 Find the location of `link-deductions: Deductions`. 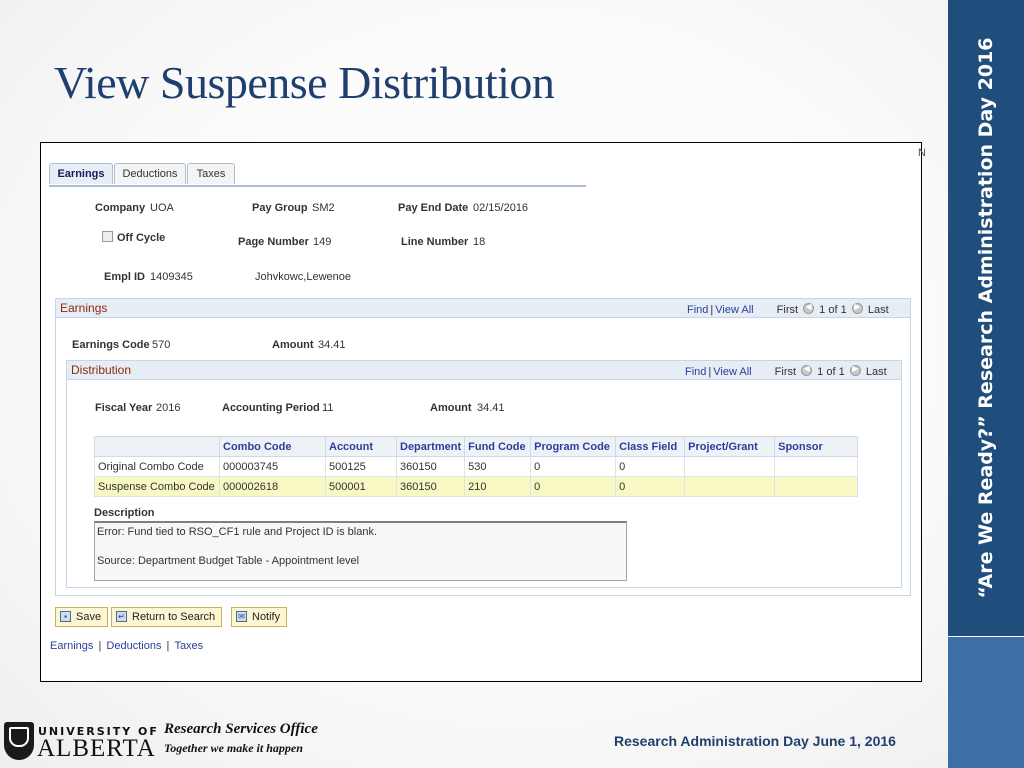

link-deductions: Deductions is located at coordinates (133, 646).